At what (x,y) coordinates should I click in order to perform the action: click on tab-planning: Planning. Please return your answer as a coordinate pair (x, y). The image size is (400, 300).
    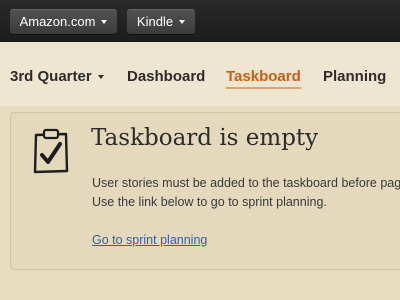
    Looking at the image, I should click on (354, 76).